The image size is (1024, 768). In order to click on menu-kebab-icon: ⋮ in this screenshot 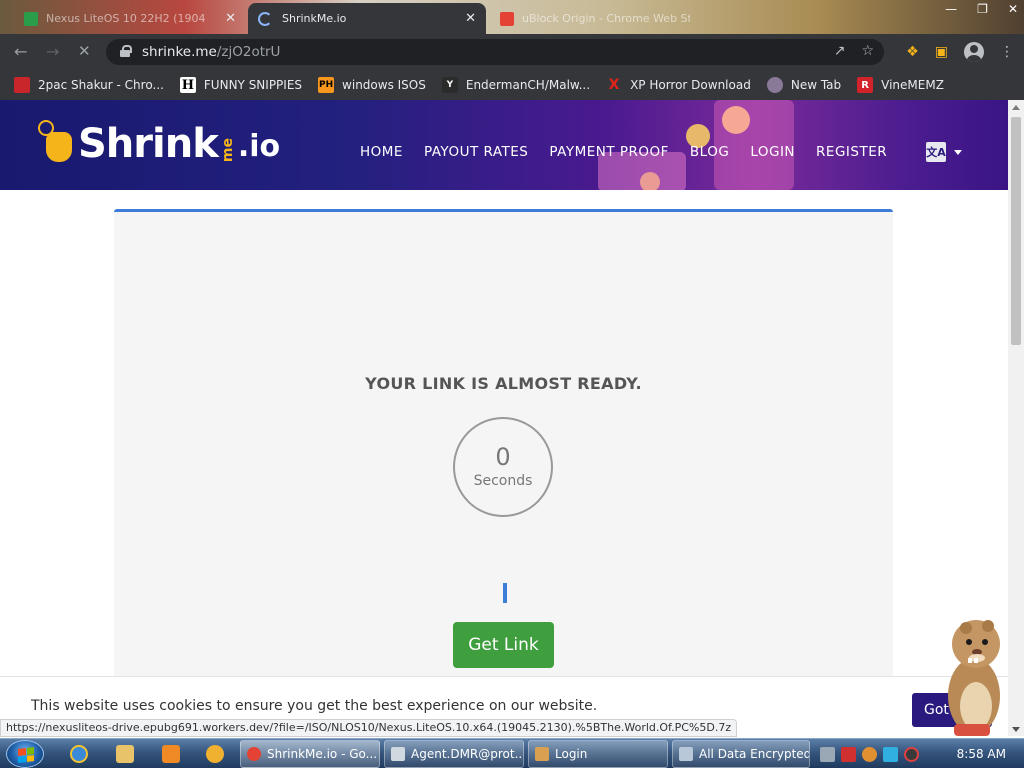, I will do `click(1007, 52)`.